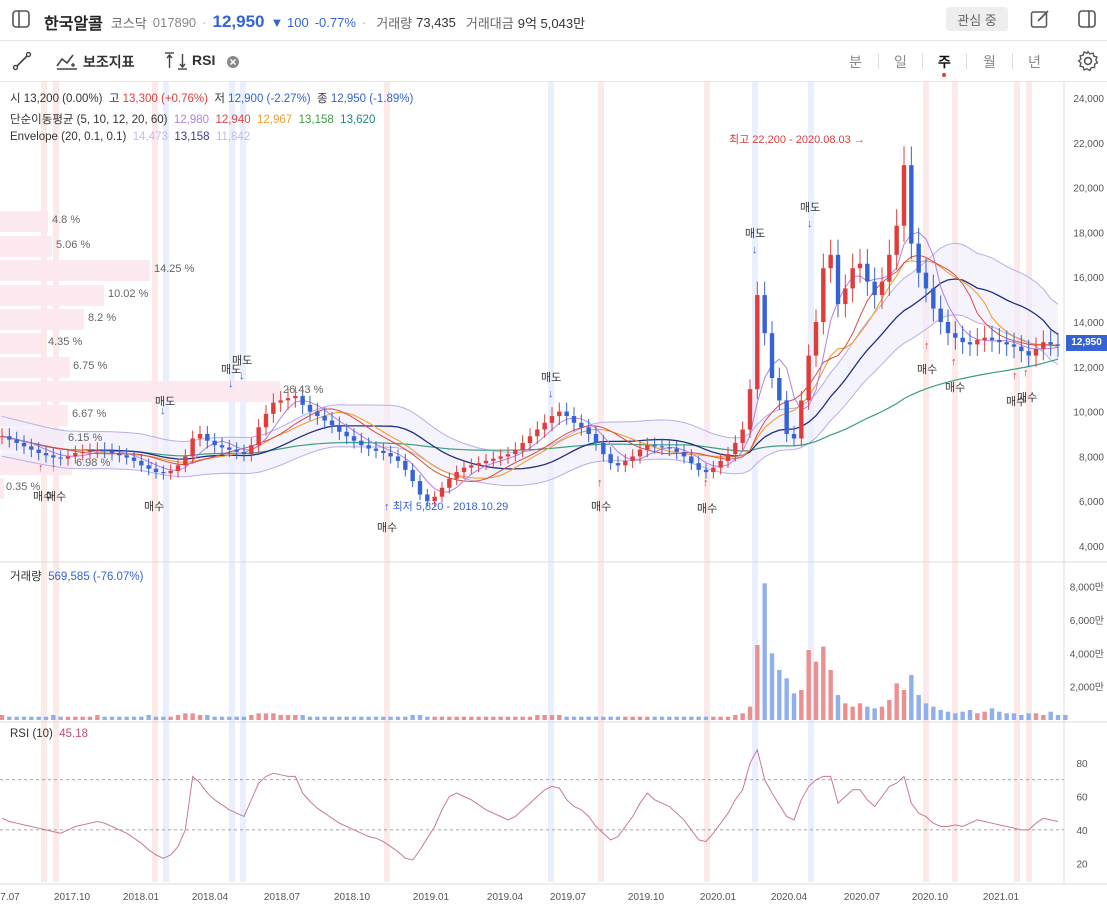  Describe the element at coordinates (1034, 62) in the screenshot. I see `period-year: 년` at that location.